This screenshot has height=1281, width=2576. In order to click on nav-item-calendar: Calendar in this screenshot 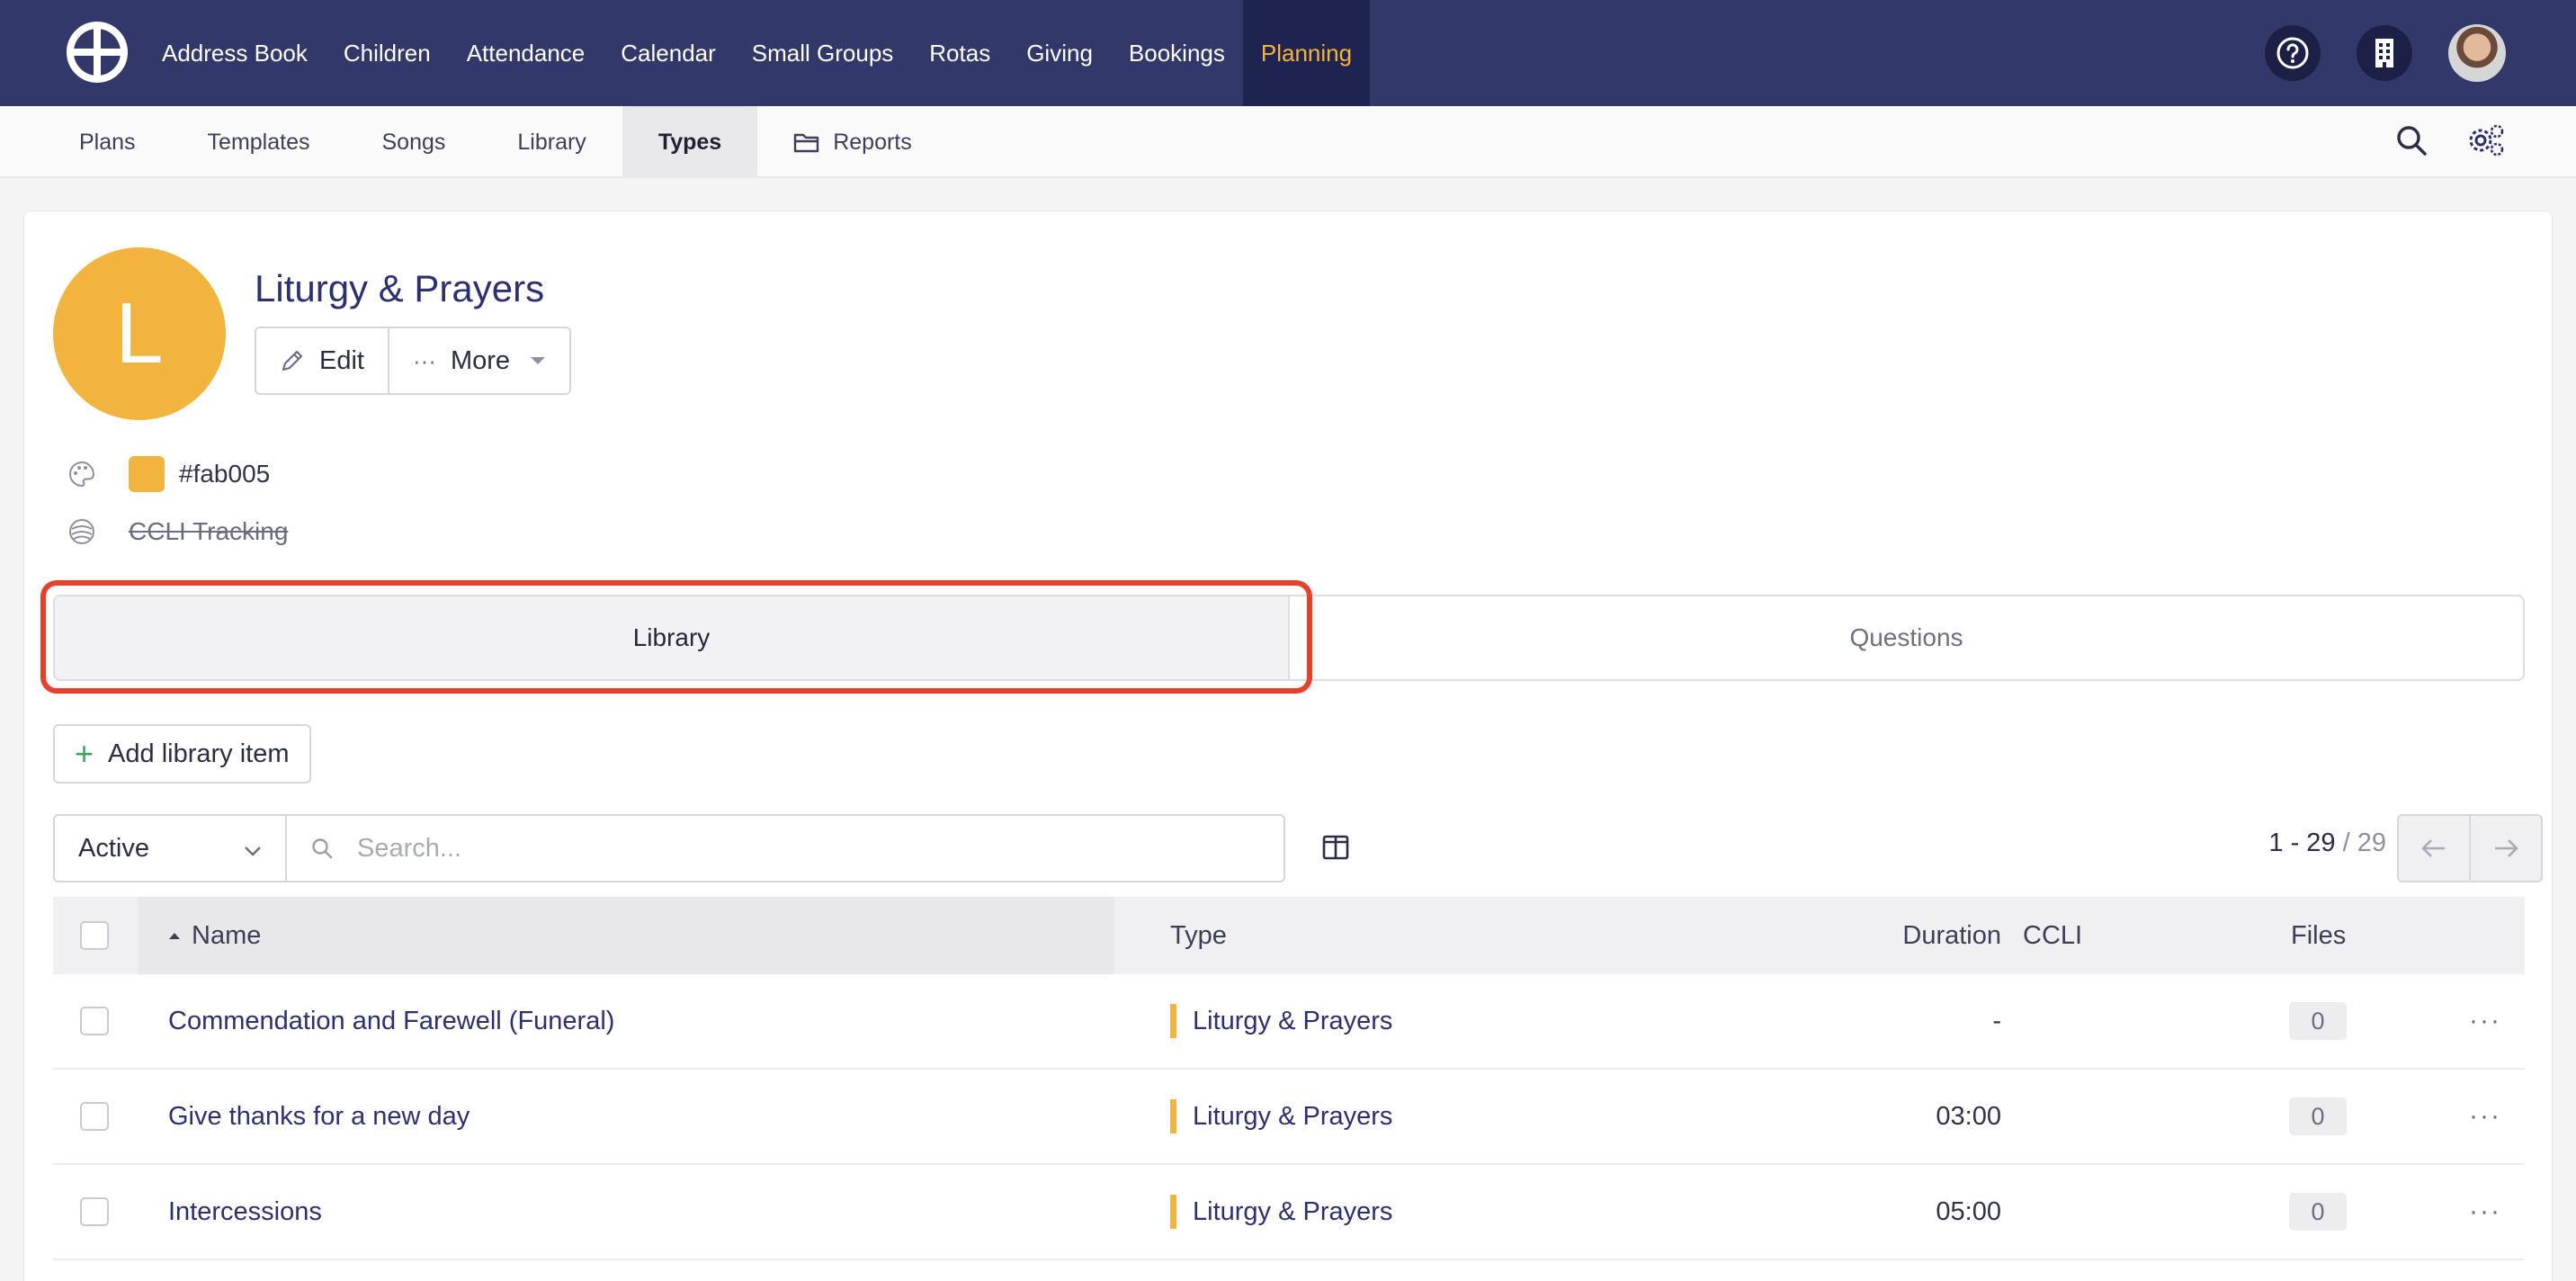, I will do `click(668, 53)`.